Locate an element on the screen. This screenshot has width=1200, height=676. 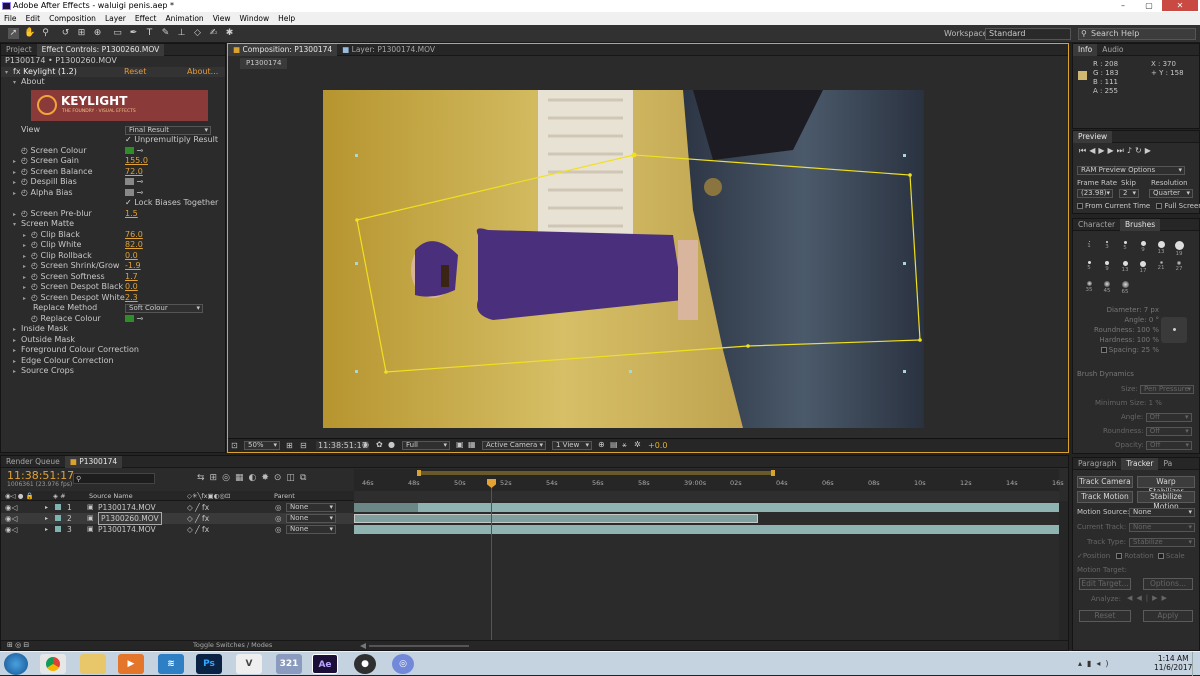
analyze-buttons: ◀◀|▶▶ is located at coordinates (1149, 598).